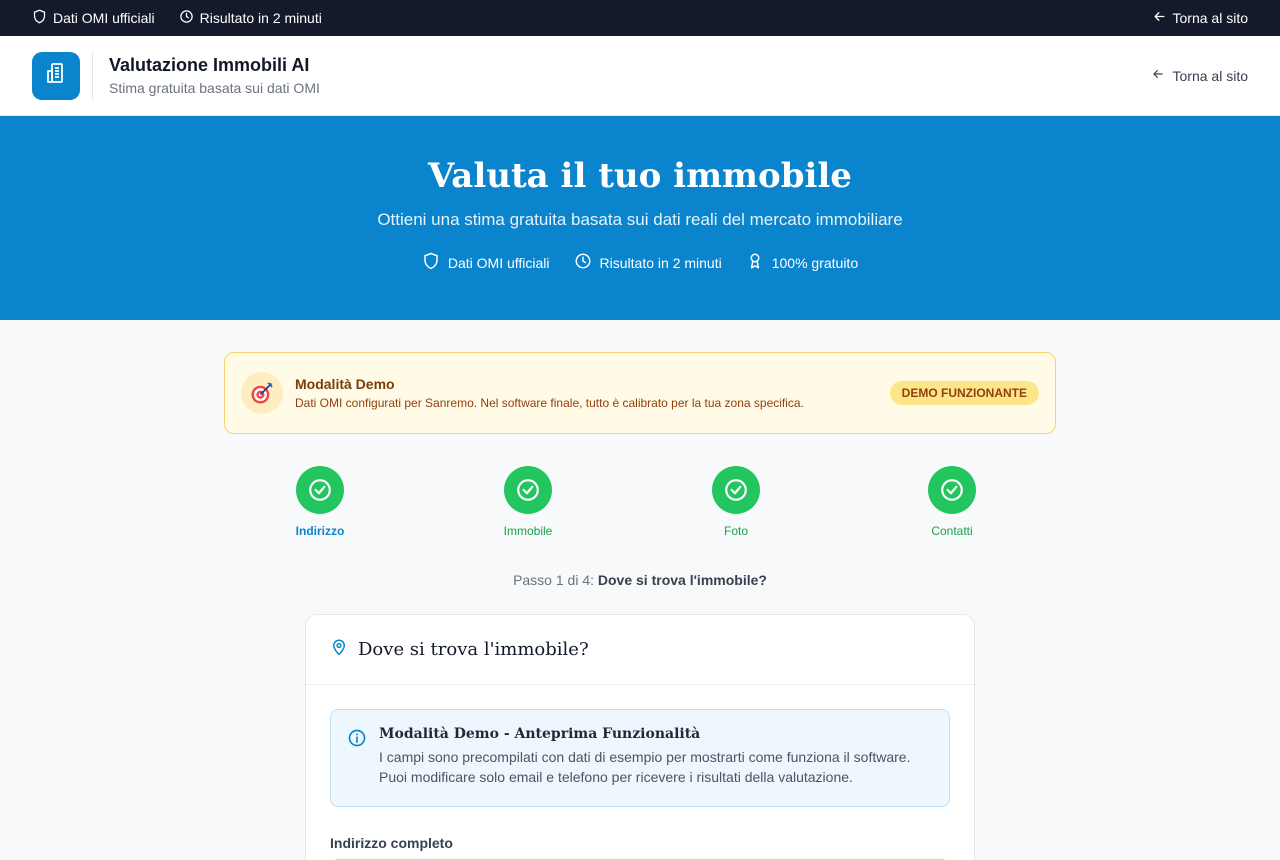  What do you see at coordinates (344, 649) in the screenshot?
I see `map-pin-icon` at bounding box center [344, 649].